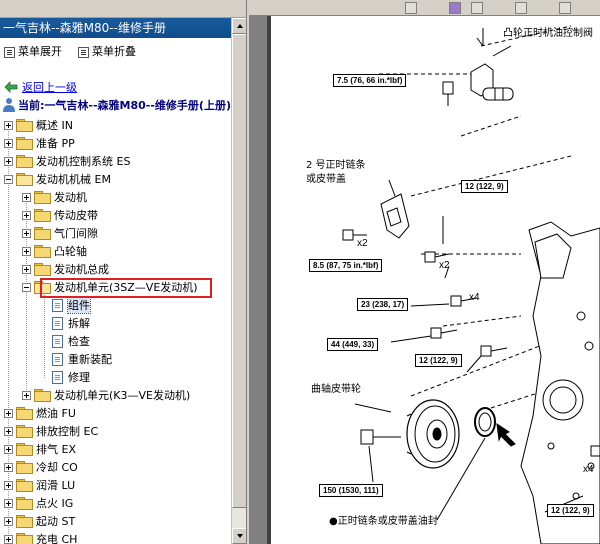 This screenshot has width=600, height=544. What do you see at coordinates (70, 251) in the screenshot?
I see `tree-item-label: 凸轮轴` at bounding box center [70, 251].